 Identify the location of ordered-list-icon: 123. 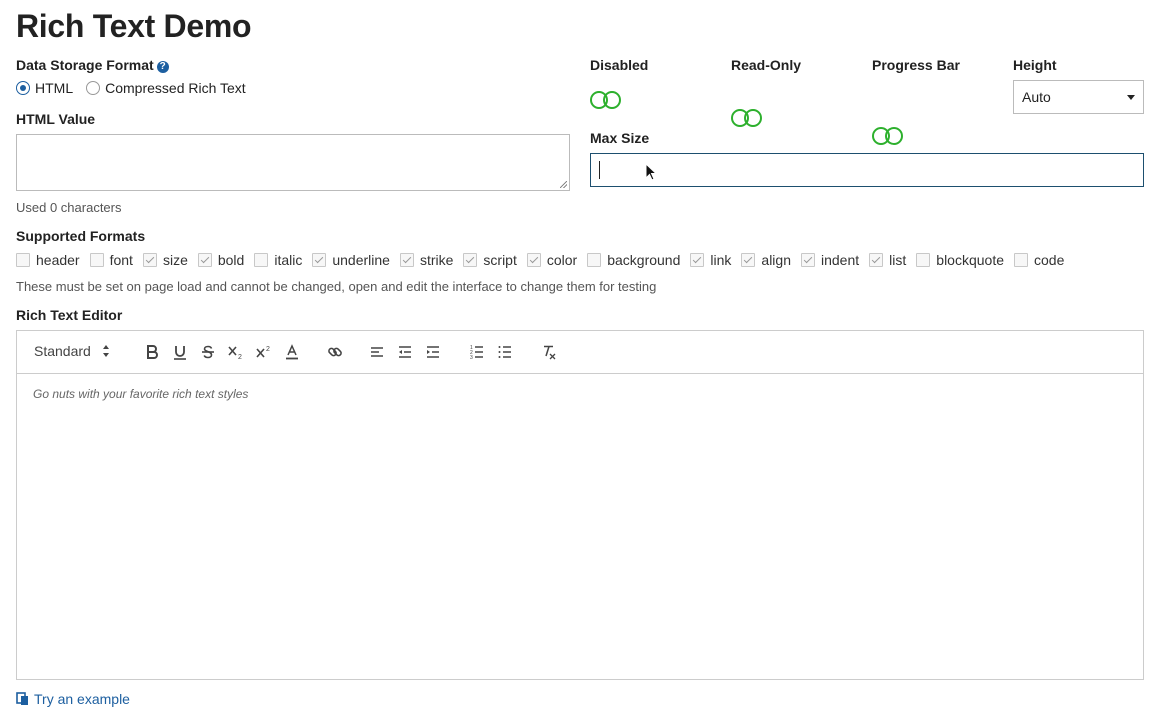
(477, 352).